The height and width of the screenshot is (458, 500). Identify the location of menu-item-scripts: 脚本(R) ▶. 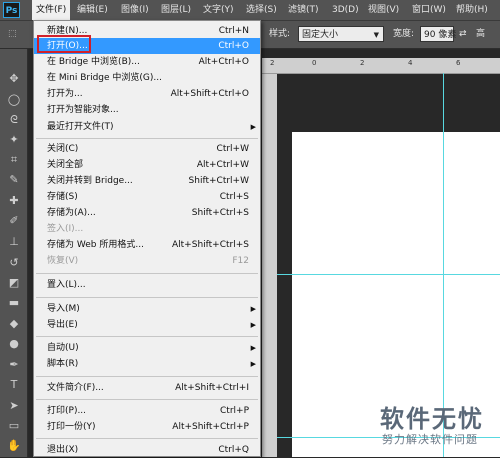
(147, 364).